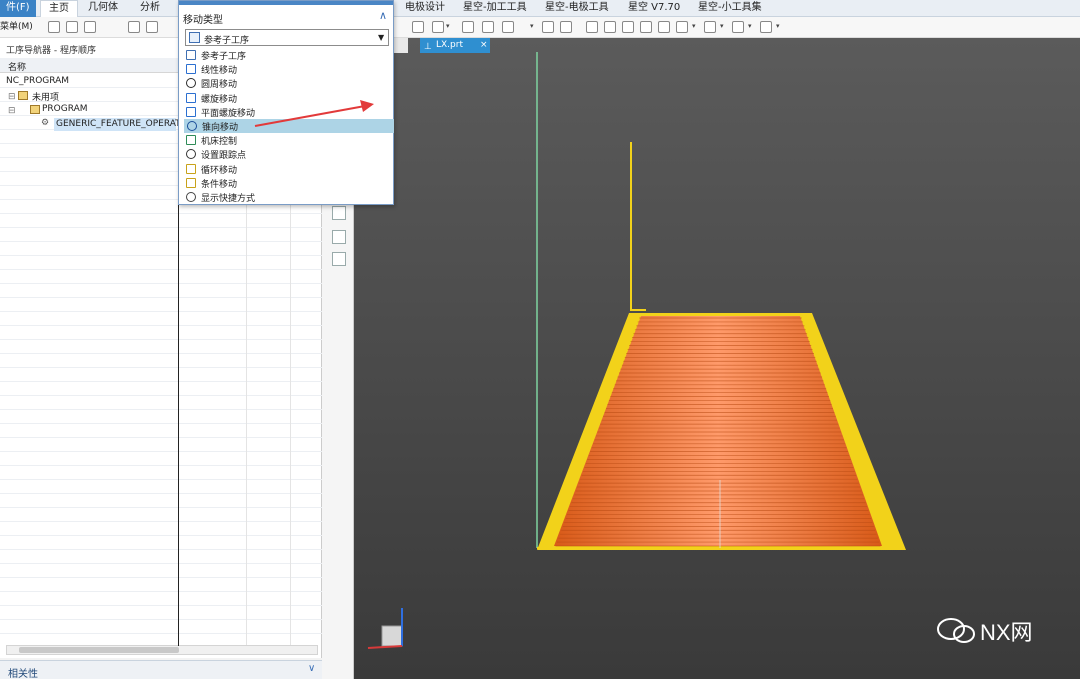 The height and width of the screenshot is (679, 1080). What do you see at coordinates (628, 27) in the screenshot?
I see `view-rotate-icon` at bounding box center [628, 27].